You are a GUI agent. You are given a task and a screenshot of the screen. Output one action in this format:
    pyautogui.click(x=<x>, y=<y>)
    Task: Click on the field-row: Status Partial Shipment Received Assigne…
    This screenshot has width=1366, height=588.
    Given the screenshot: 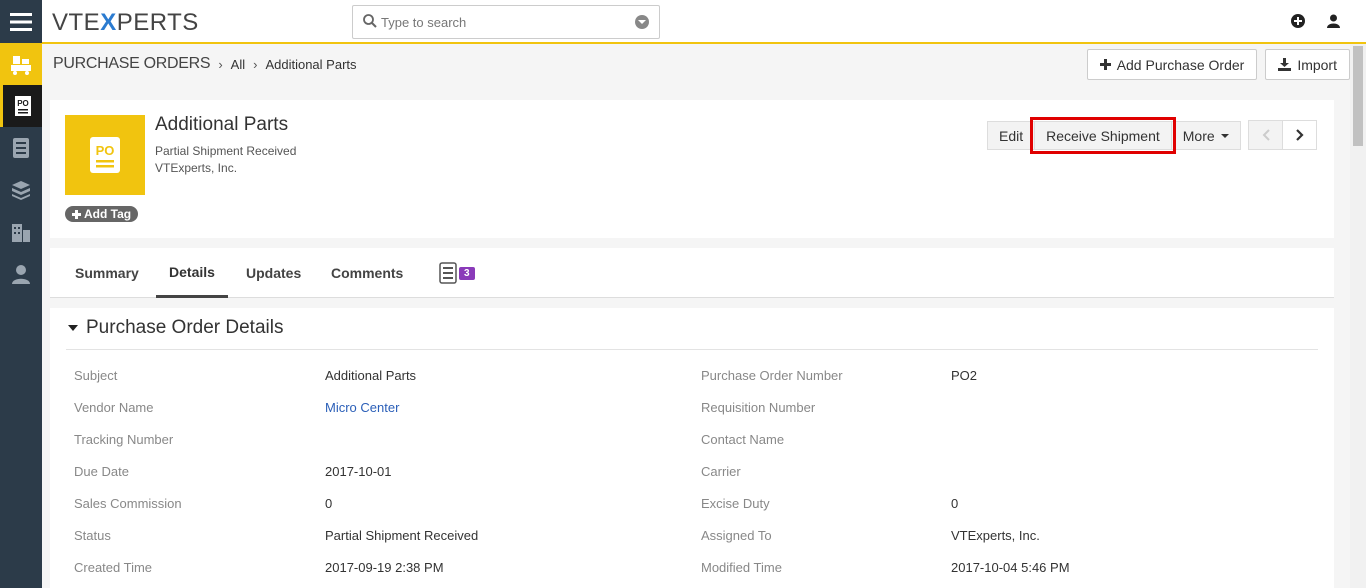 What is the action you would take?
    pyautogui.click(x=692, y=544)
    